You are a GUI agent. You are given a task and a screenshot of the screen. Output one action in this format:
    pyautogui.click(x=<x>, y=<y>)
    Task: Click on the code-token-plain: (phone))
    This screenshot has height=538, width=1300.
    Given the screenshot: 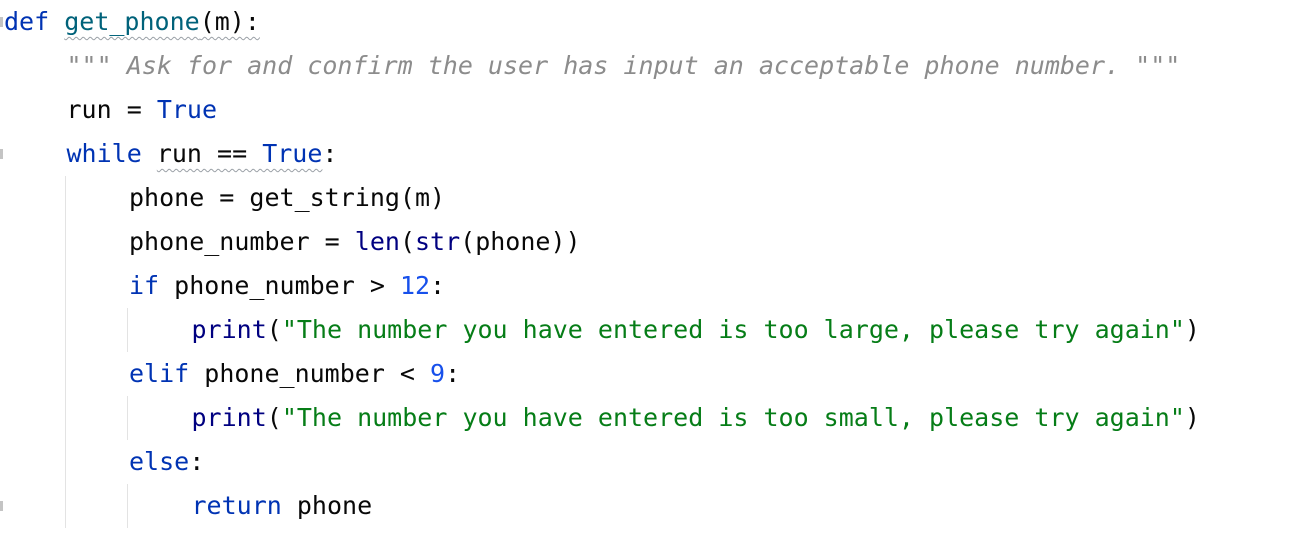 What is the action you would take?
    pyautogui.click(x=520, y=241)
    